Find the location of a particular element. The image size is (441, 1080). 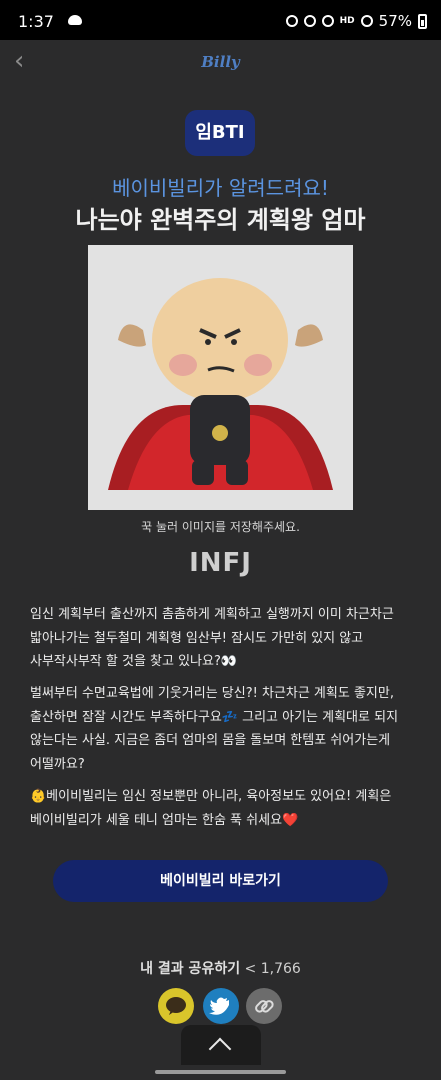

signal-icon is located at coordinates (366, 21).